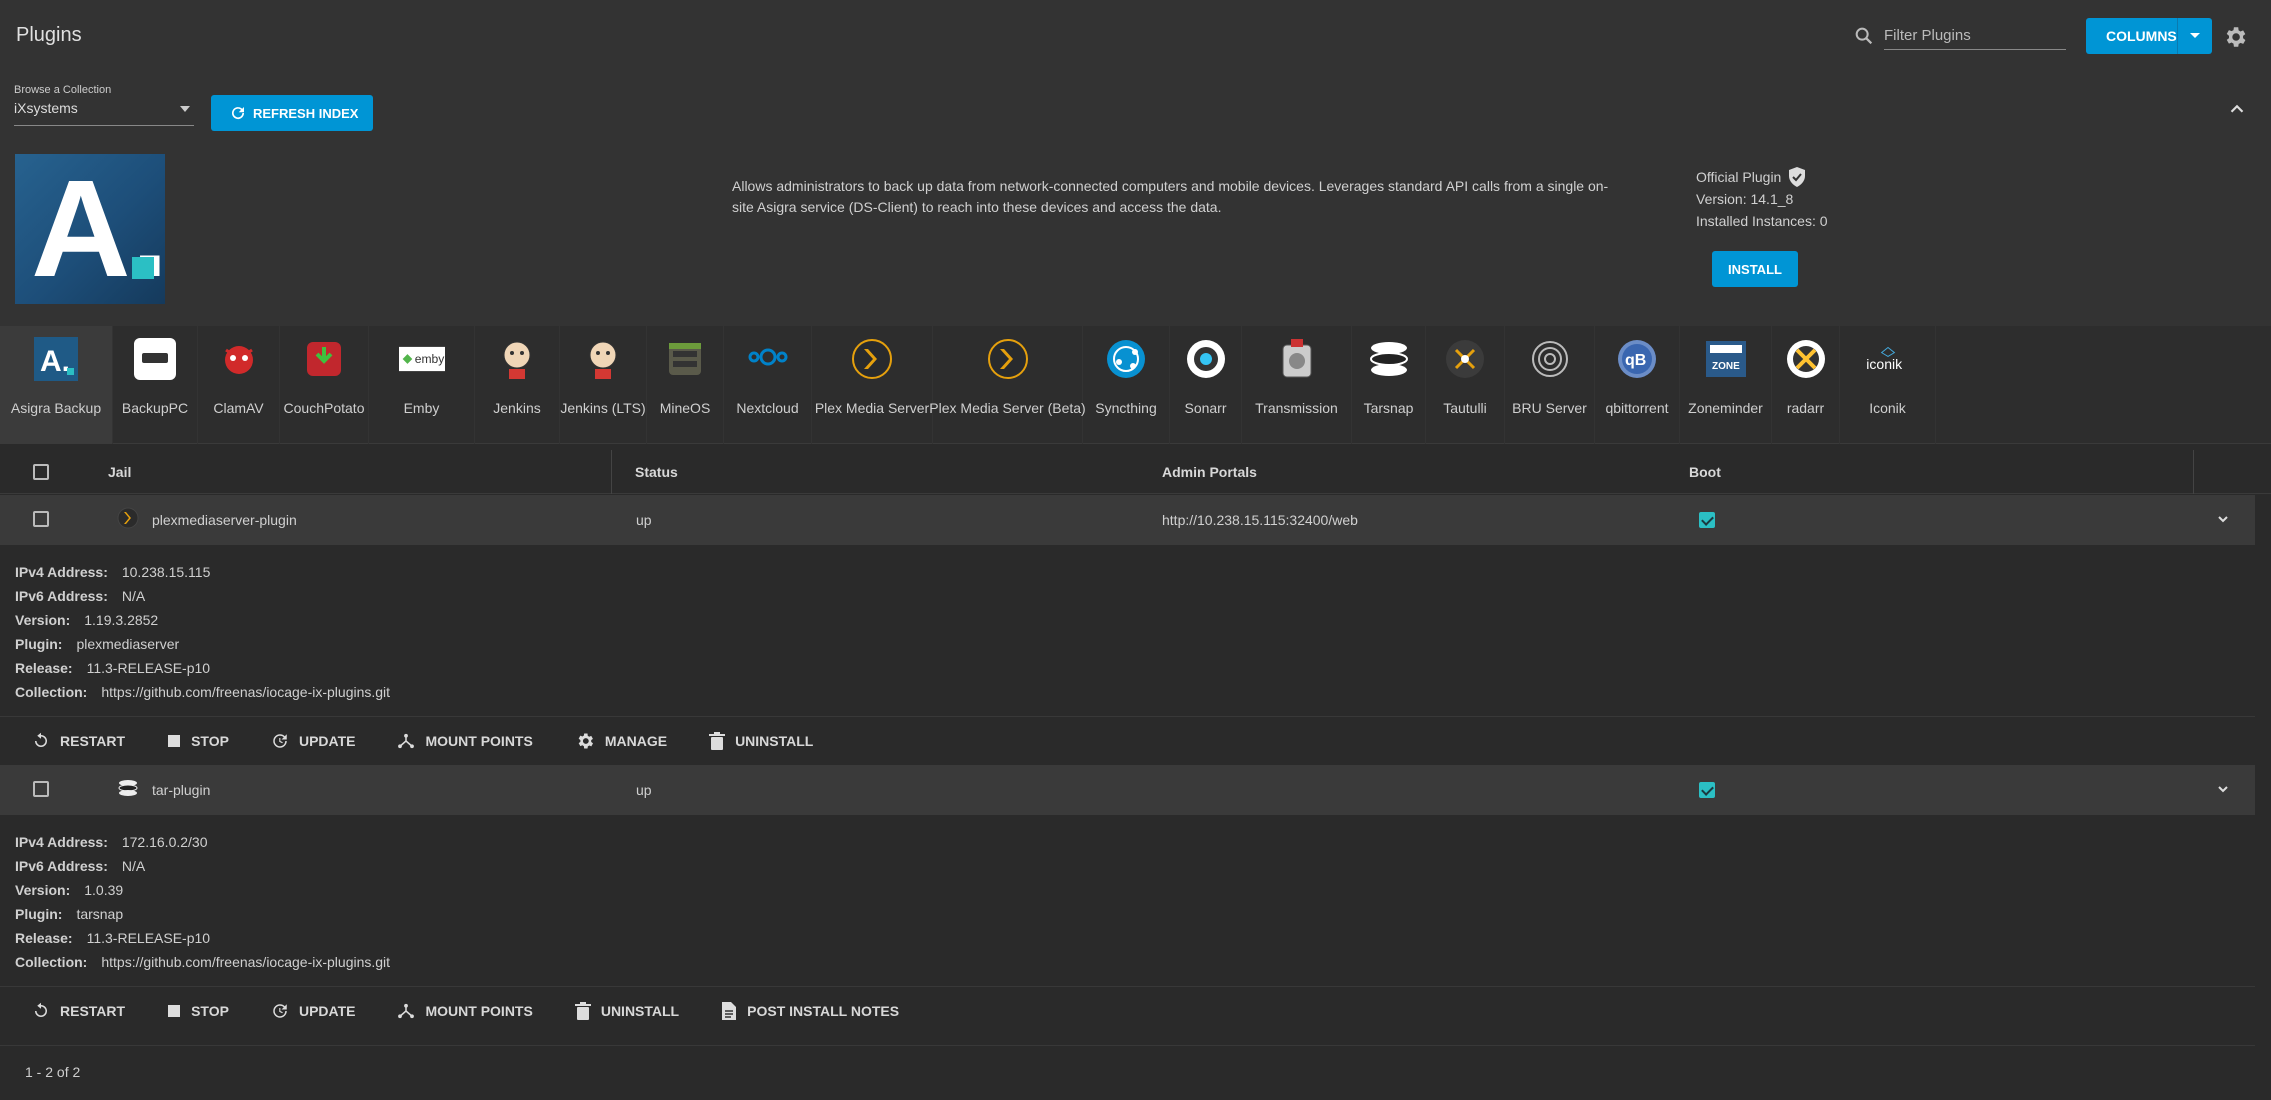 The image size is (2271, 1100). What do you see at coordinates (621, 741) in the screenshot?
I see `manage-button: MANAGE` at bounding box center [621, 741].